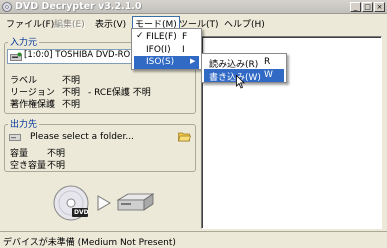 This screenshot has width=387, height=248. I want to click on cd-drive-icon, so click(16, 57).